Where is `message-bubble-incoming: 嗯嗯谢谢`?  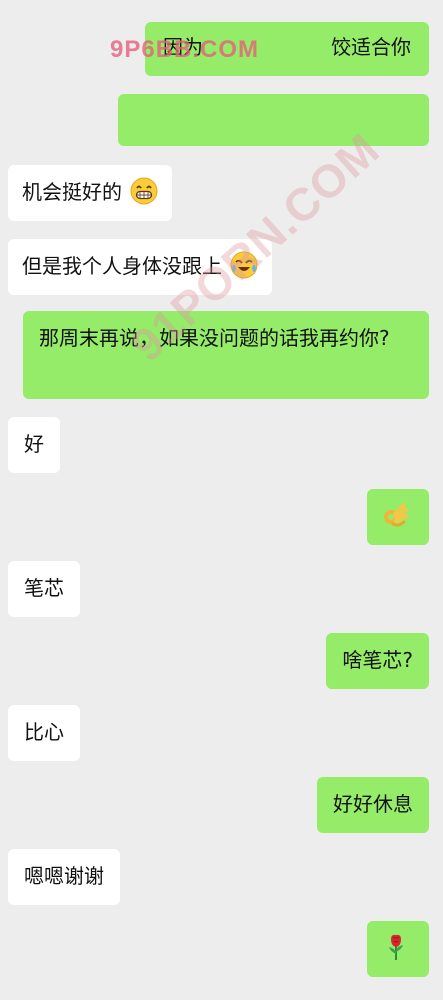
message-bubble-incoming: 嗯嗯谢谢 is located at coordinates (64, 877).